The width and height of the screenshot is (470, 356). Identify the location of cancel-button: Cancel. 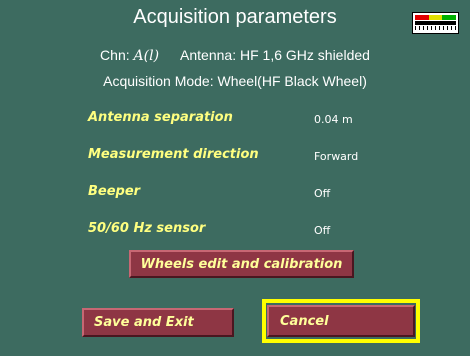
(341, 321).